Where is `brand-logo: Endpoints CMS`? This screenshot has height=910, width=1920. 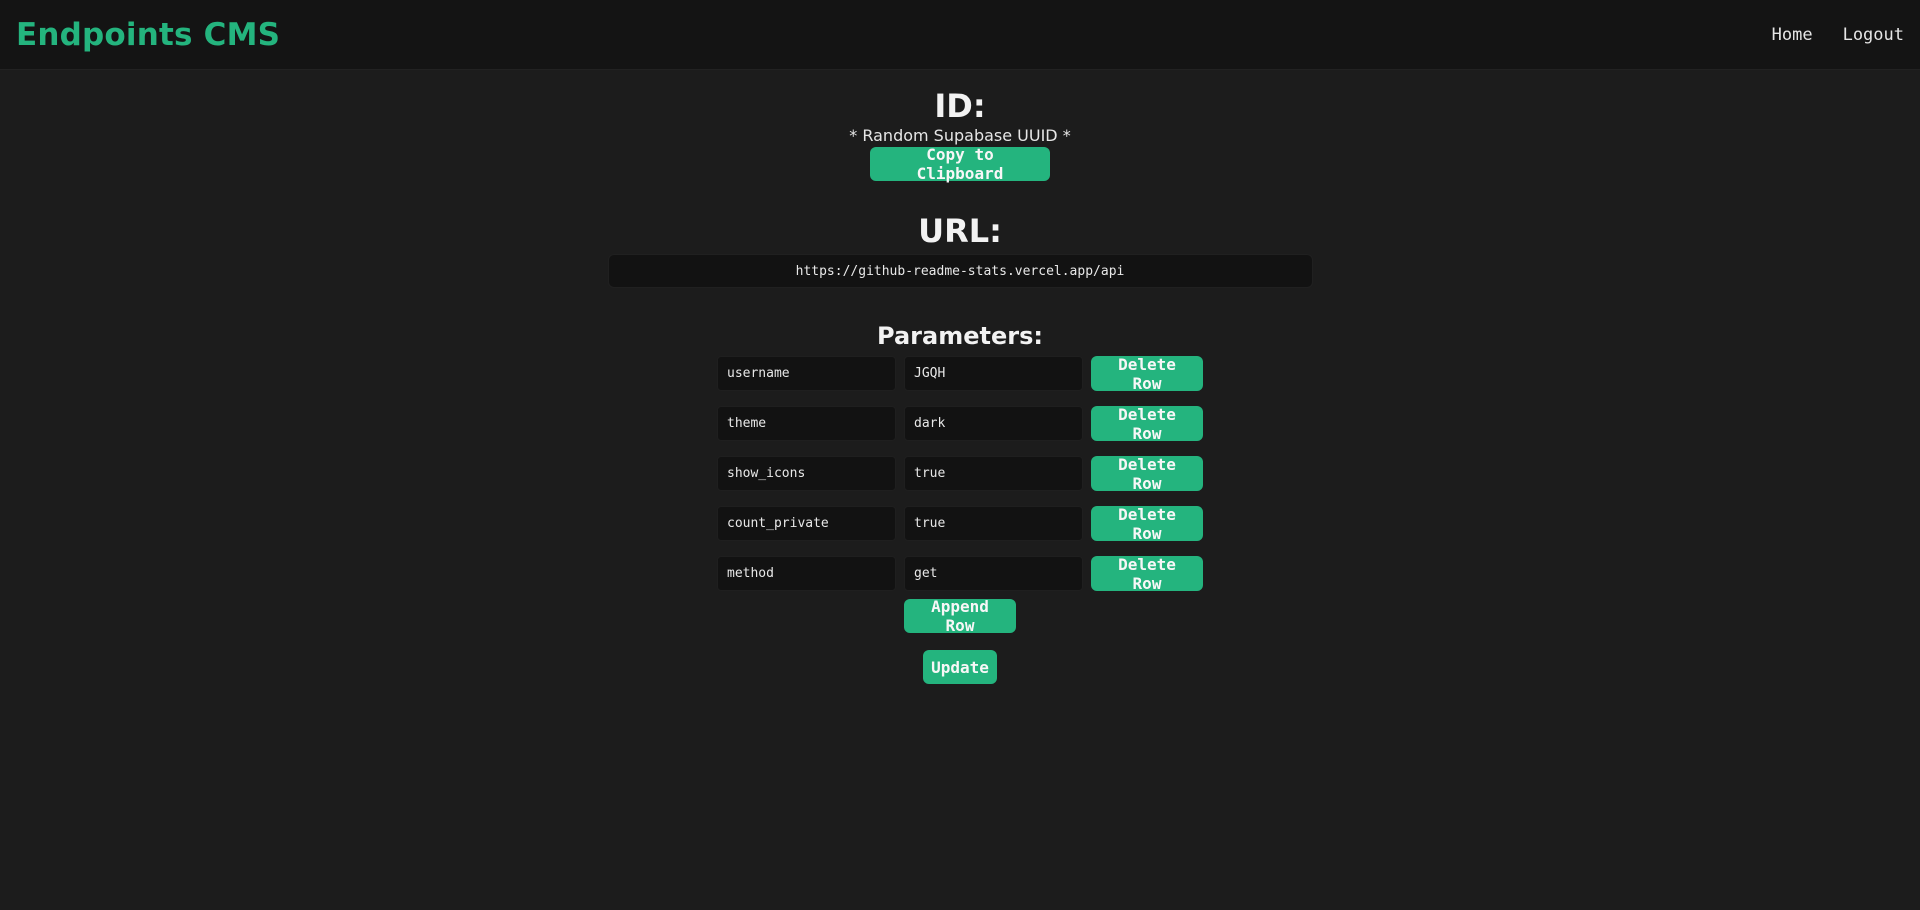
brand-logo: Endpoints CMS is located at coordinates (148, 35).